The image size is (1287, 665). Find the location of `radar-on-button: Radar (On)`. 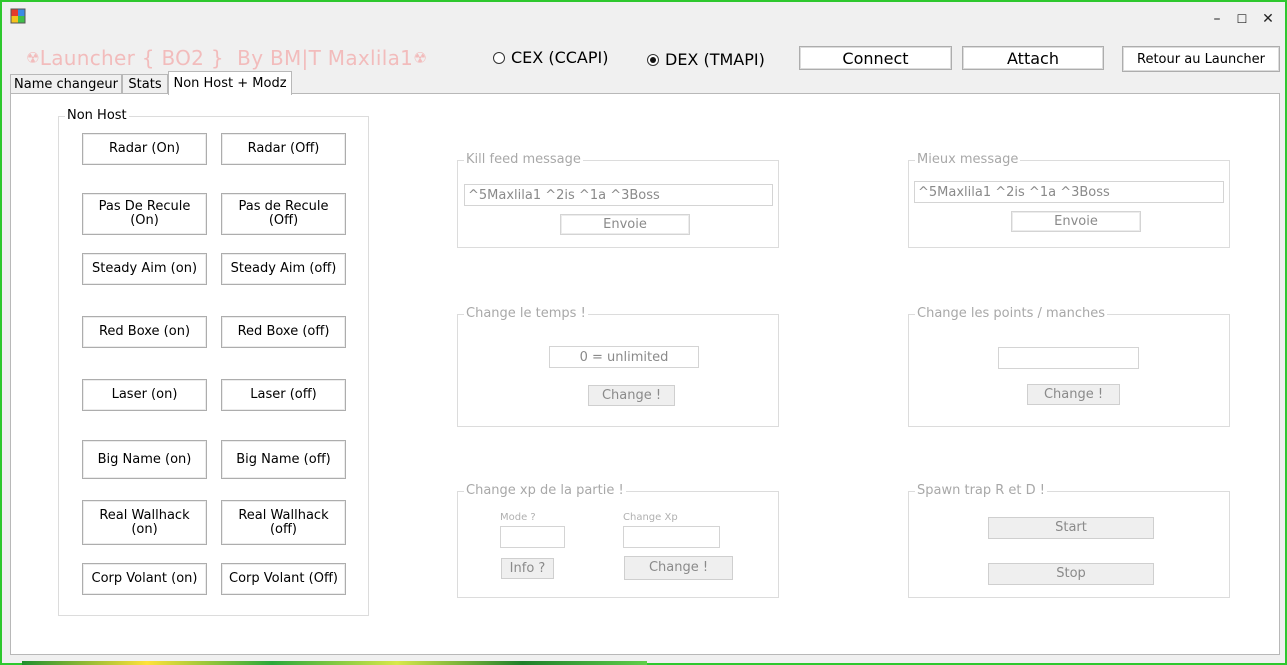

radar-on-button: Radar (On) is located at coordinates (144, 149).